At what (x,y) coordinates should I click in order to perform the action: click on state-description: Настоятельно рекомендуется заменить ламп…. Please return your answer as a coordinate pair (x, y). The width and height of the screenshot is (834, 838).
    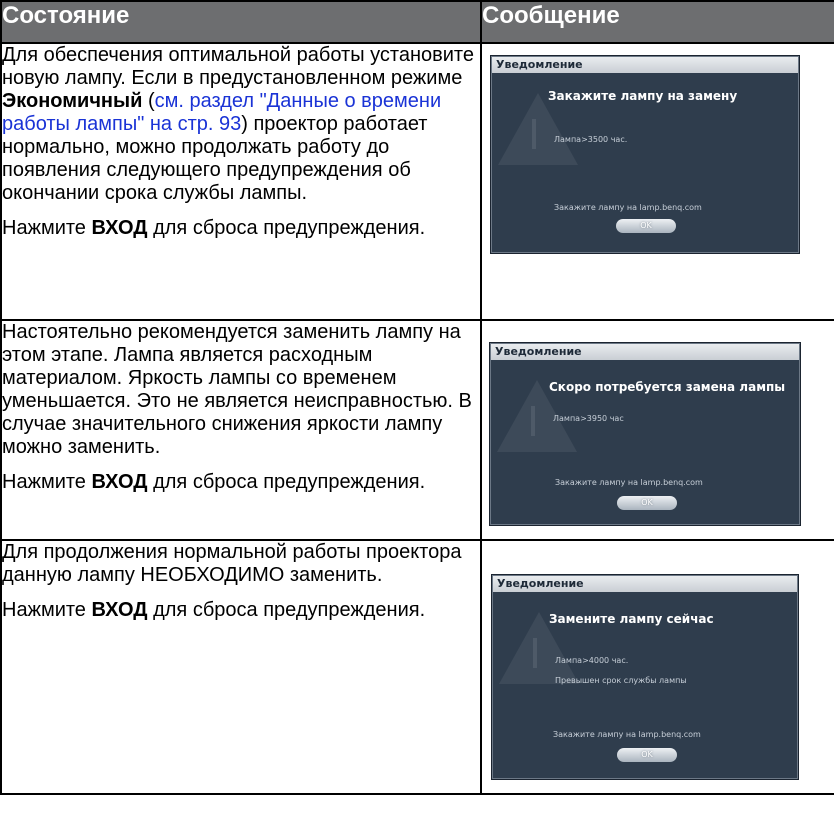
    Looking at the image, I should click on (237, 389).